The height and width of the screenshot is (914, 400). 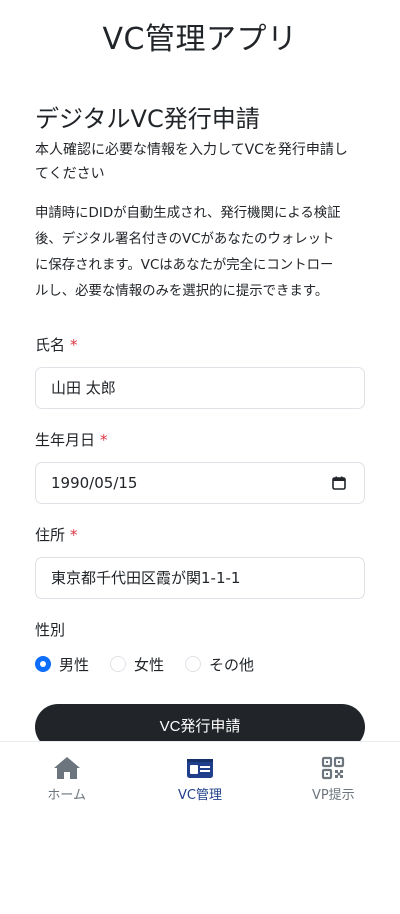 I want to click on address-field: 住所 * 東京都千代田区霞が関1-1-1, so click(x=200, y=561).